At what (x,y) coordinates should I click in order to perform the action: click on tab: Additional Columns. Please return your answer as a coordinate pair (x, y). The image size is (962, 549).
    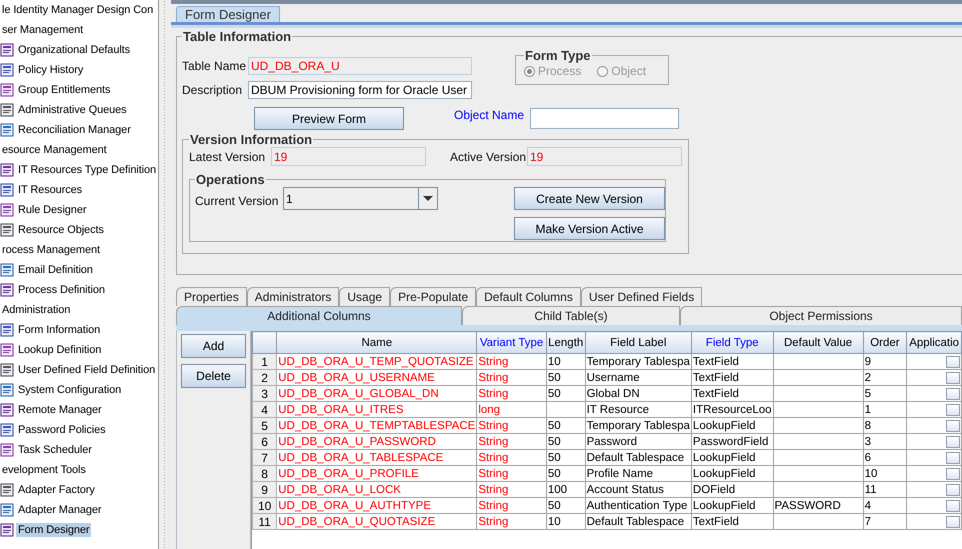
    Looking at the image, I should click on (319, 315).